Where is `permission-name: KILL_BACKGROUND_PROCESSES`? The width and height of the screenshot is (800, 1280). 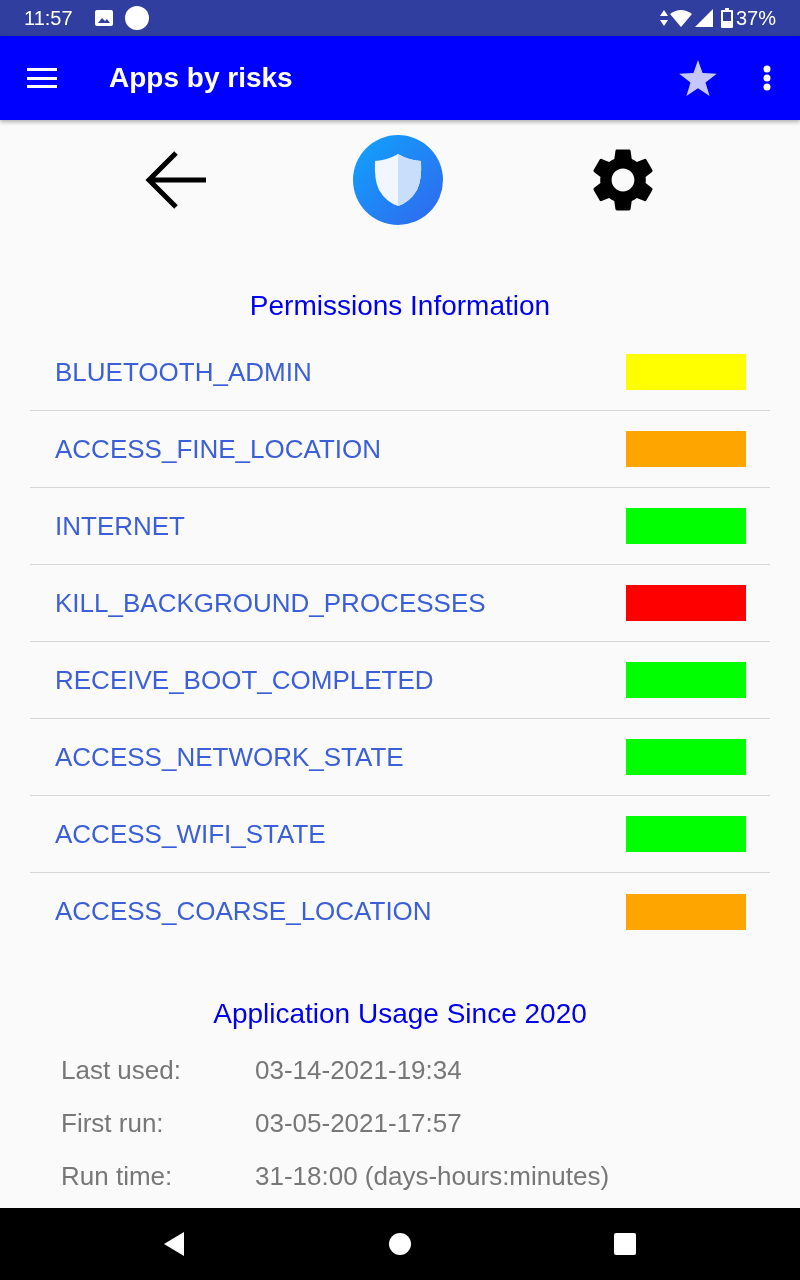 permission-name: KILL_BACKGROUND_PROCESSES is located at coordinates (271, 603).